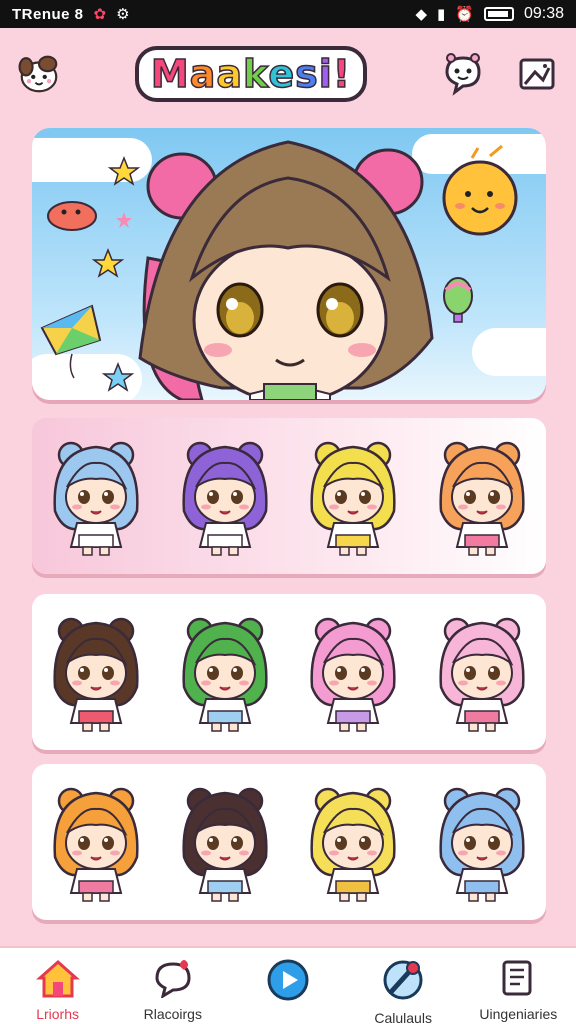 The image size is (576, 1024). Describe the element at coordinates (173, 980) in the screenshot. I see `chat-heart-icon` at that location.